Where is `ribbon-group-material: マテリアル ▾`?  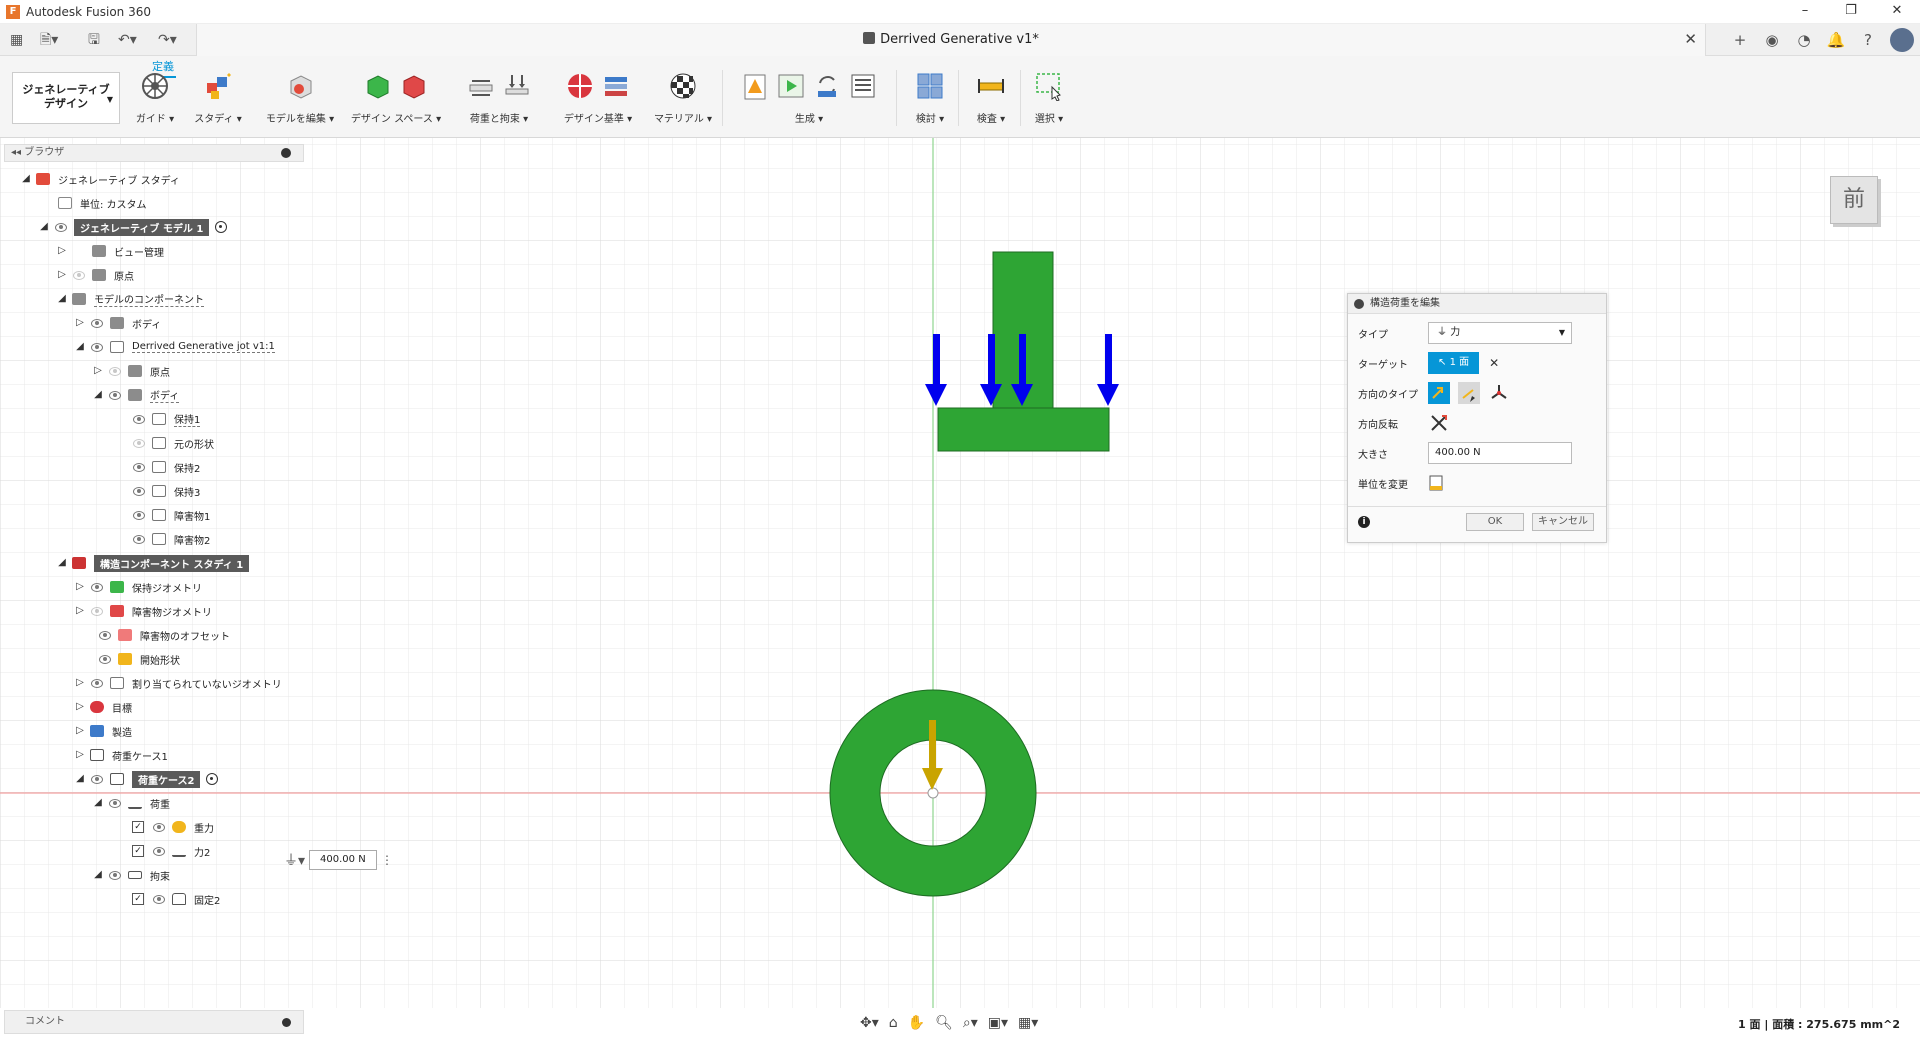
ribbon-group-material: マテリアル ▾ is located at coordinates (683, 101).